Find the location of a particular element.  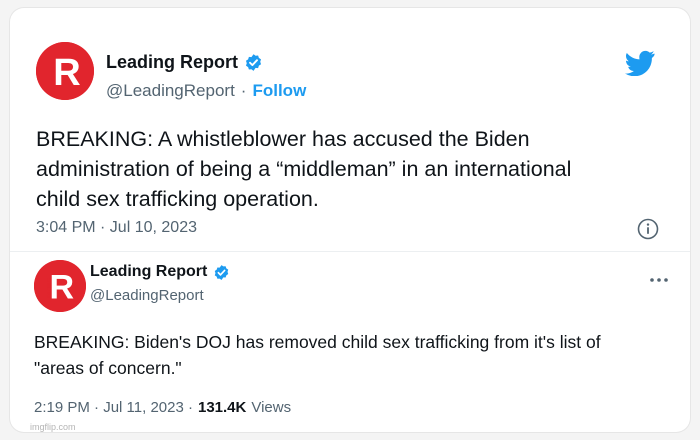

views-label: Views is located at coordinates (271, 407).